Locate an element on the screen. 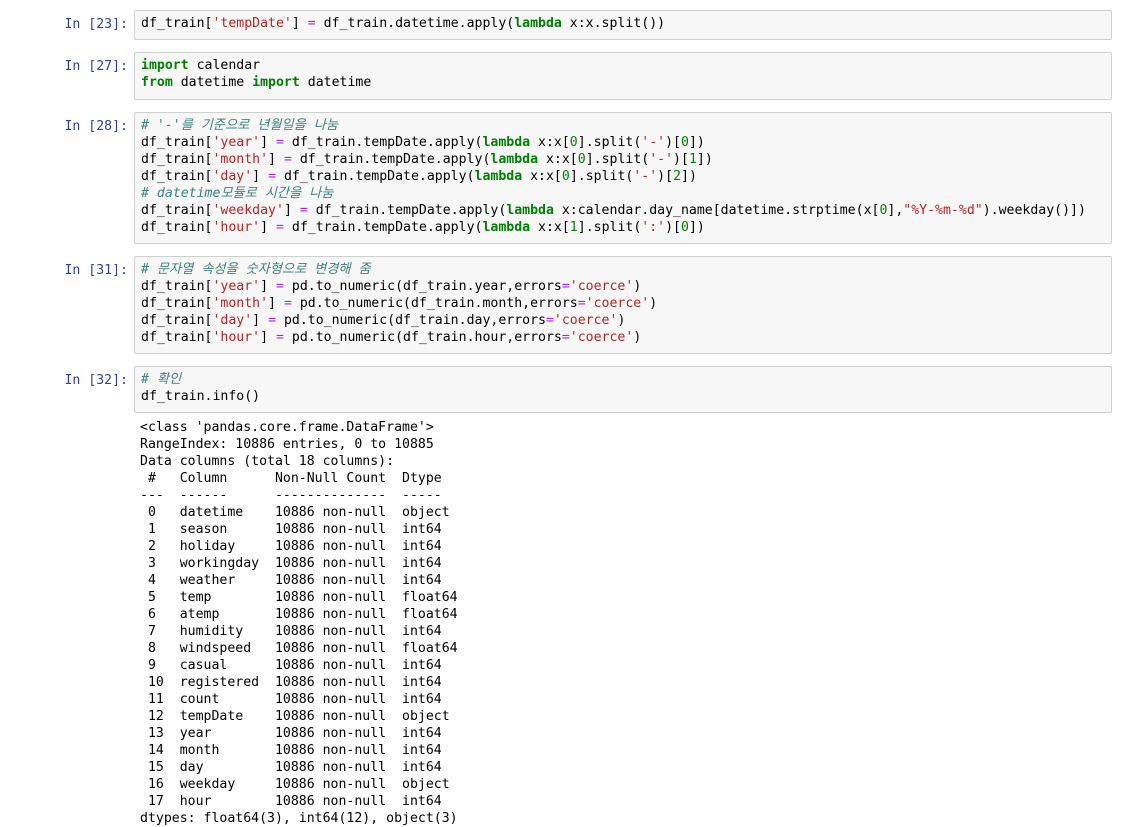  code-token: pd.to_numeric(df_train.day,errors is located at coordinates (411, 320).